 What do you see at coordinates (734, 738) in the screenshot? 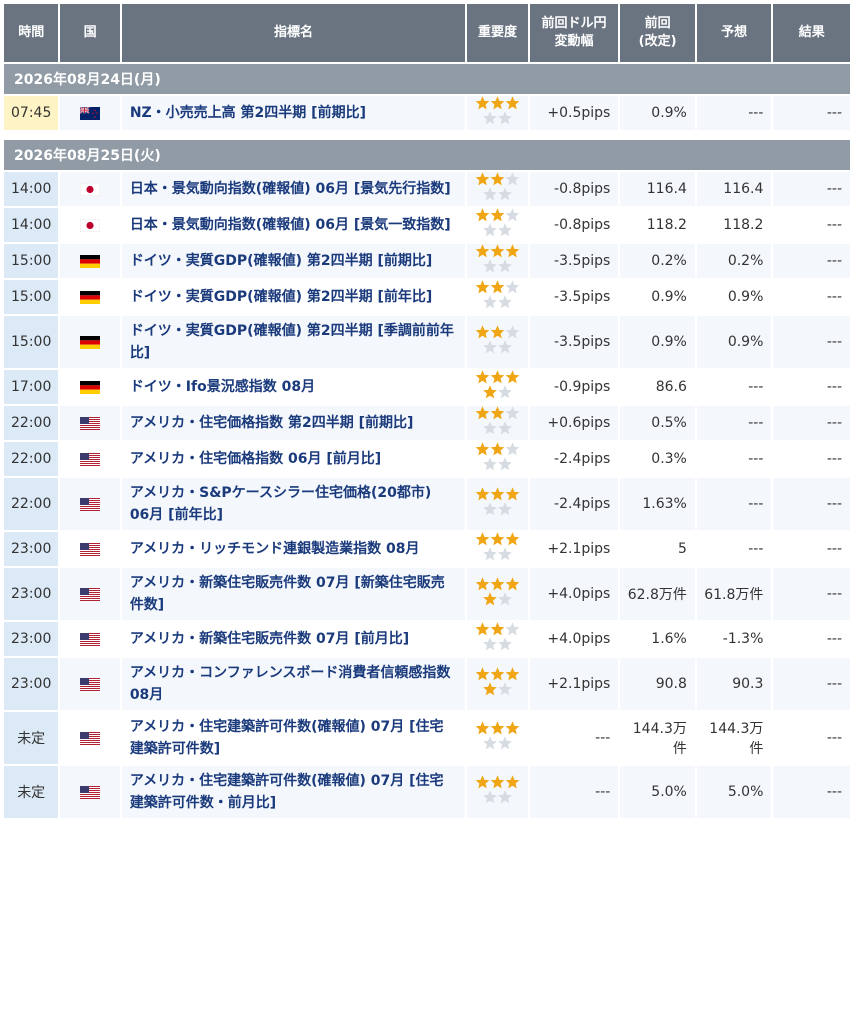
I see `event-forecast: 144.3万件` at bounding box center [734, 738].